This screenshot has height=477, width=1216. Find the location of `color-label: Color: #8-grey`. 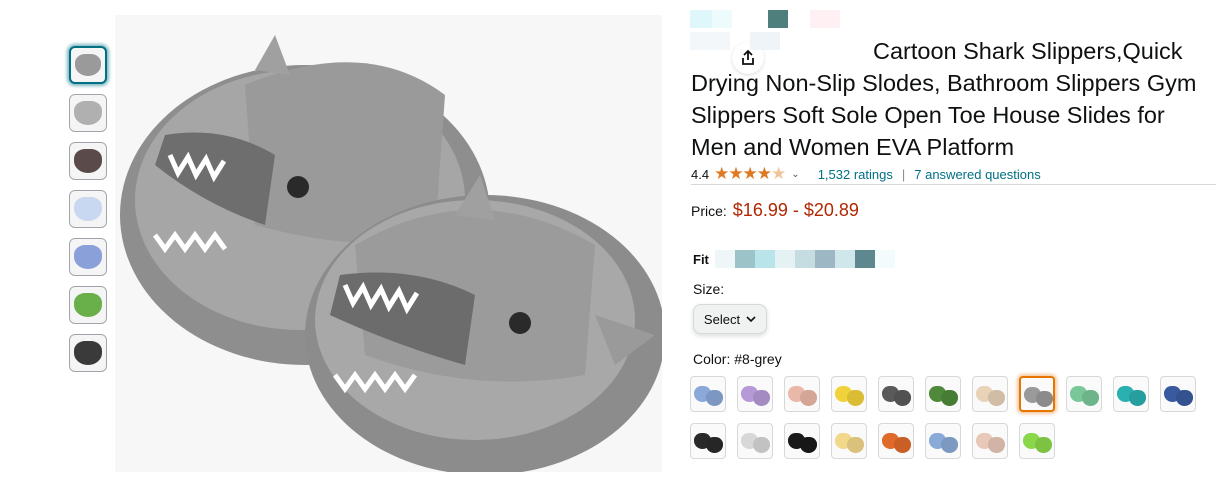

color-label: Color: #8-grey is located at coordinates (737, 359).